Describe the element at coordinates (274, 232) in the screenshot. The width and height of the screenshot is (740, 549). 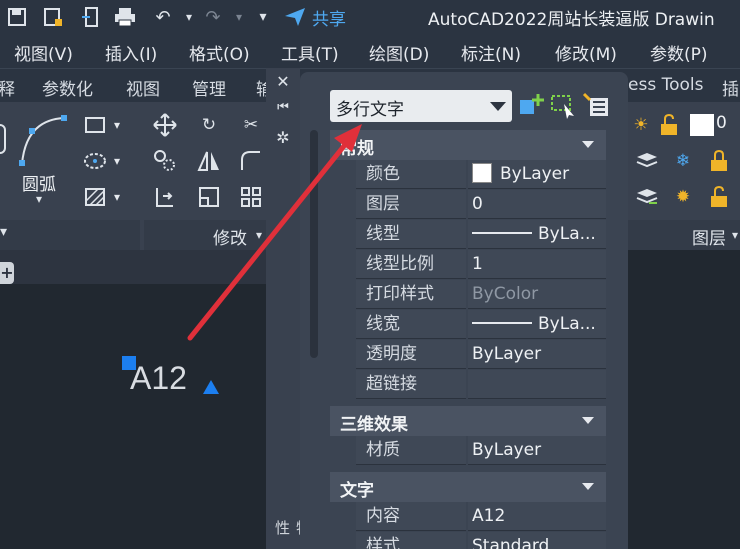
I see `annotation-arrow` at that location.